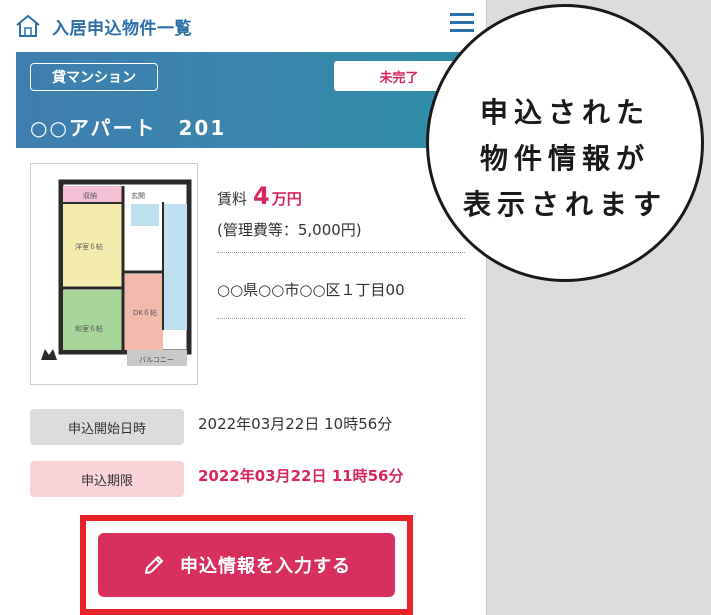 The width and height of the screenshot is (711, 615). Describe the element at coordinates (564, 204) in the screenshot. I see `callout-line-3: 表示されます` at that location.